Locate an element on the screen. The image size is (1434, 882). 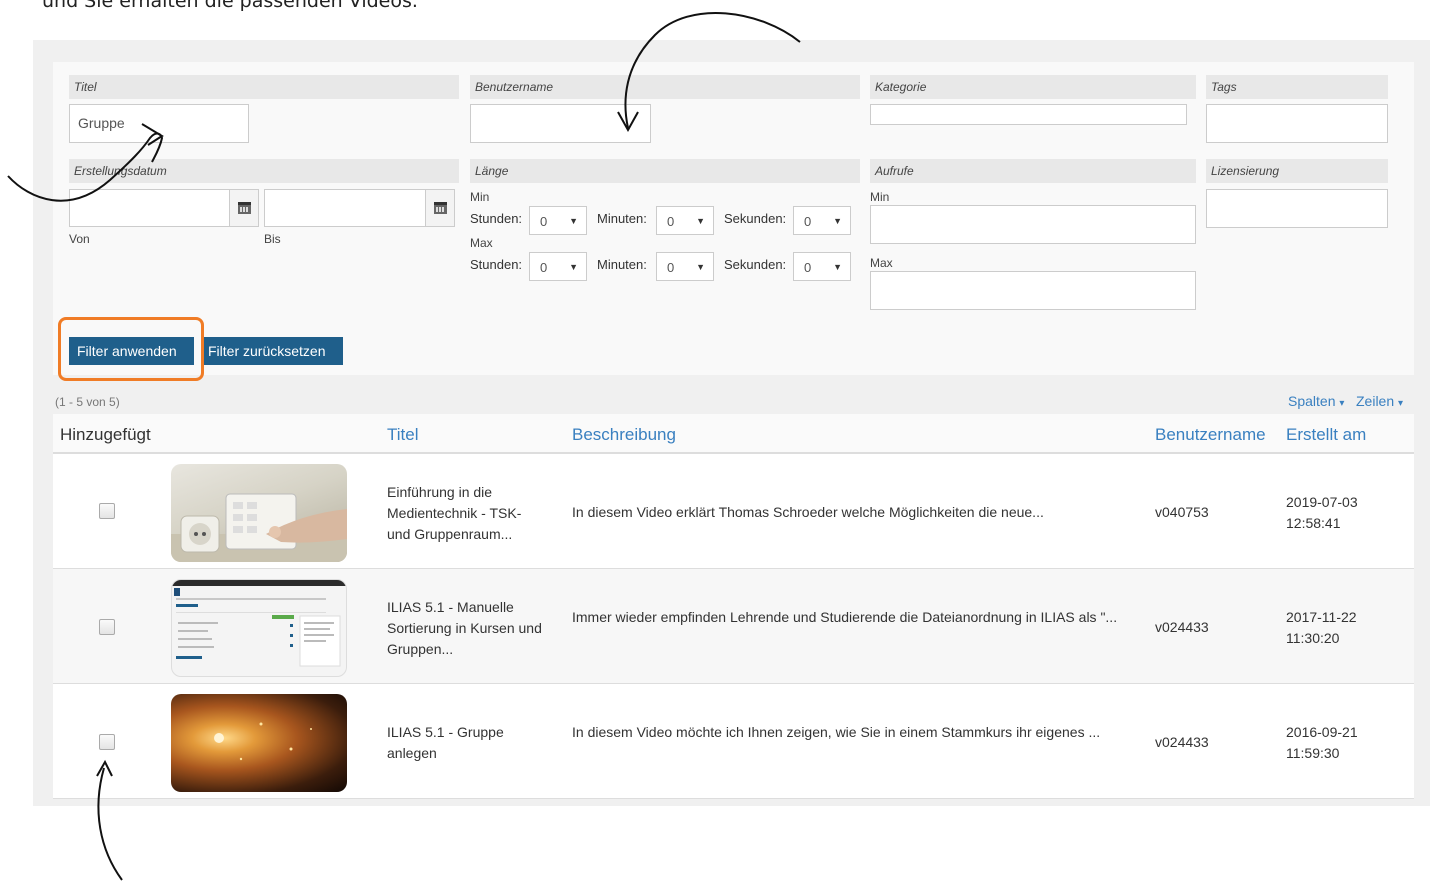
category-select is located at coordinates (1028, 114).